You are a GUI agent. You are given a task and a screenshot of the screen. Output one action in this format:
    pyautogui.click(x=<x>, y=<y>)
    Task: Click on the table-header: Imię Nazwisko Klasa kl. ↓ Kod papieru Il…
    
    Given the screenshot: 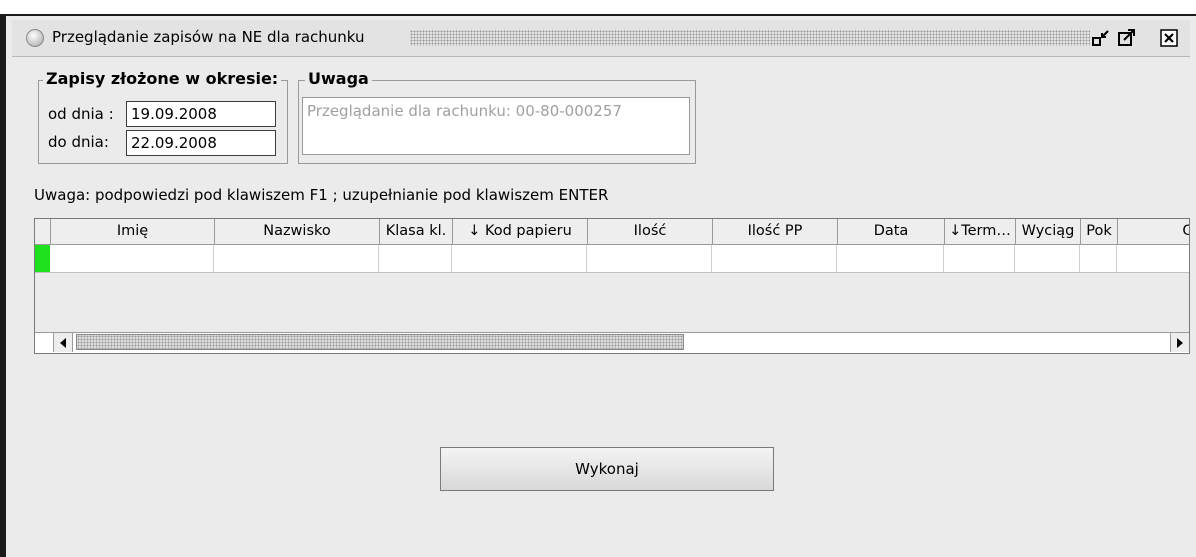 What is the action you would take?
    pyautogui.click(x=612, y=232)
    